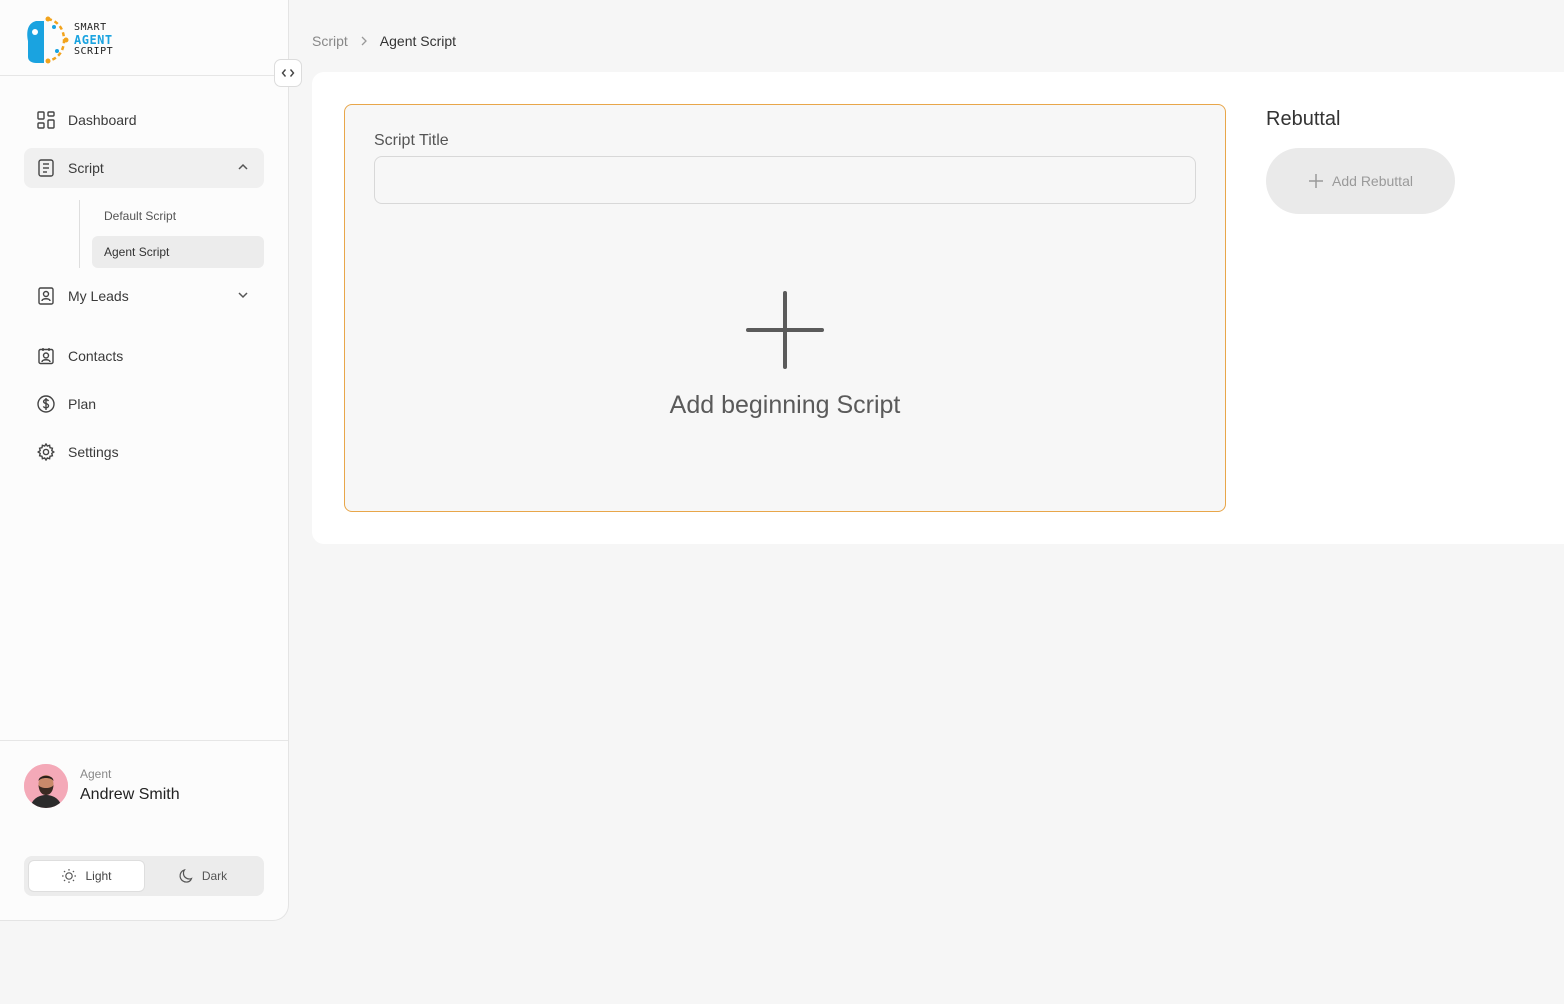 This screenshot has width=1564, height=1004. I want to click on submenu-line, so click(79, 234).